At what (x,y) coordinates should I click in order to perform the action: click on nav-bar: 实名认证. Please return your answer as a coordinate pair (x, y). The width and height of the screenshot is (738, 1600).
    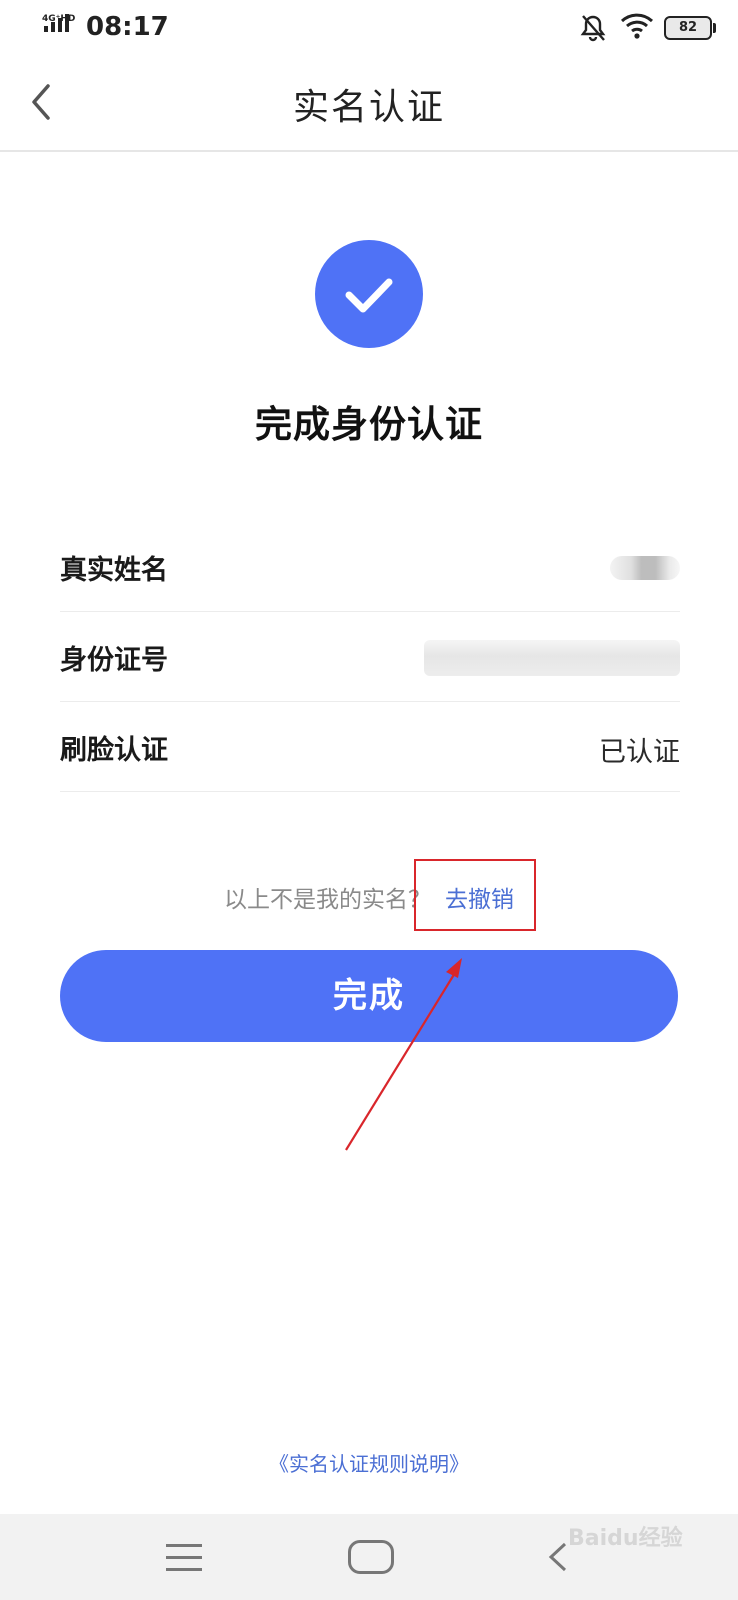
    Looking at the image, I should click on (369, 104).